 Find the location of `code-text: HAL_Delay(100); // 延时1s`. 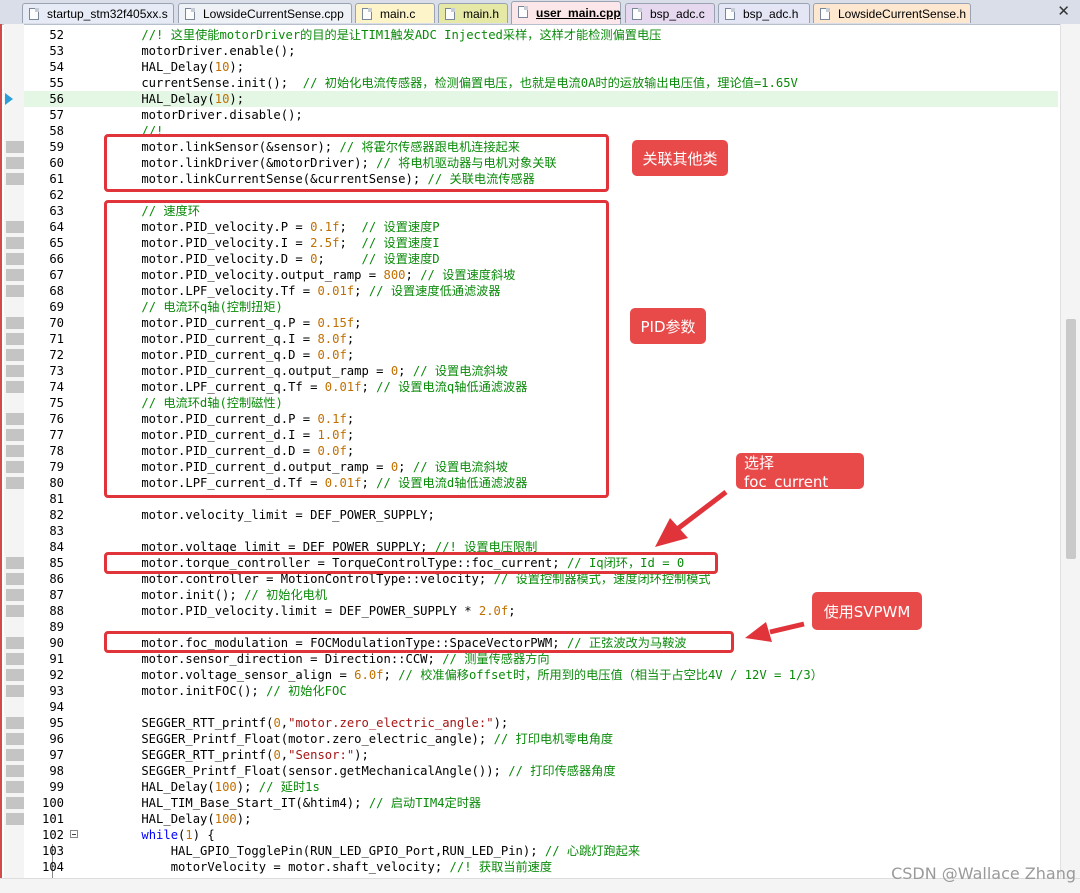

code-text: HAL_Delay(100); // 延时1s is located at coordinates (216, 787).